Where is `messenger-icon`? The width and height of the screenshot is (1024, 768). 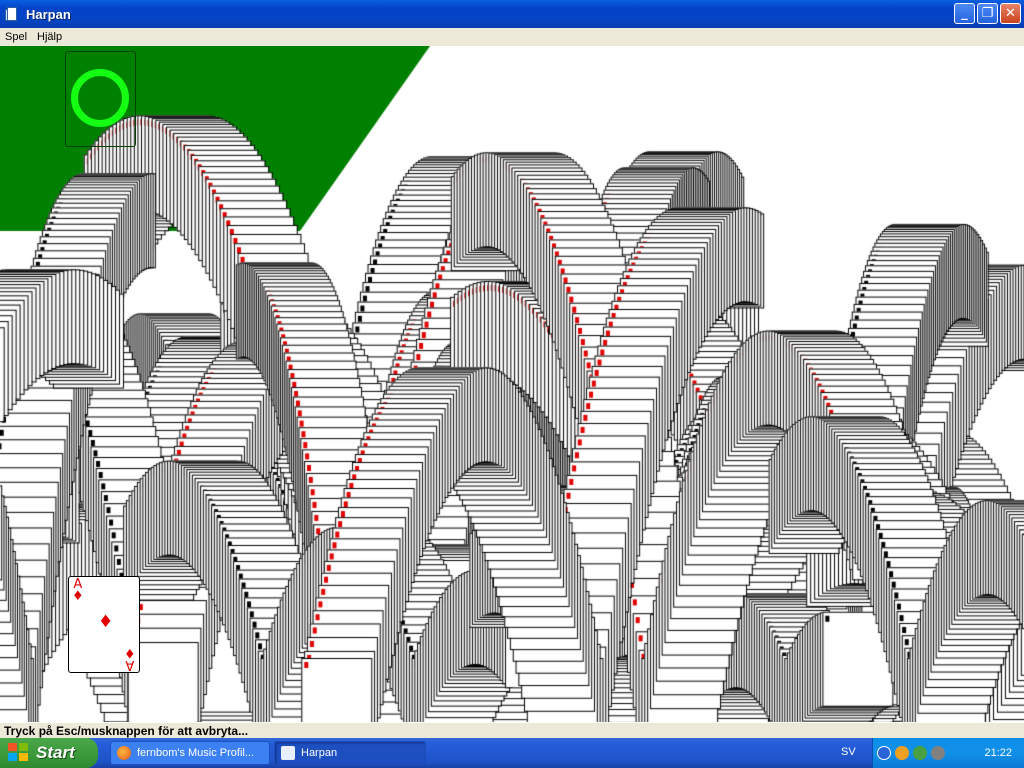 messenger-icon is located at coordinates (920, 753).